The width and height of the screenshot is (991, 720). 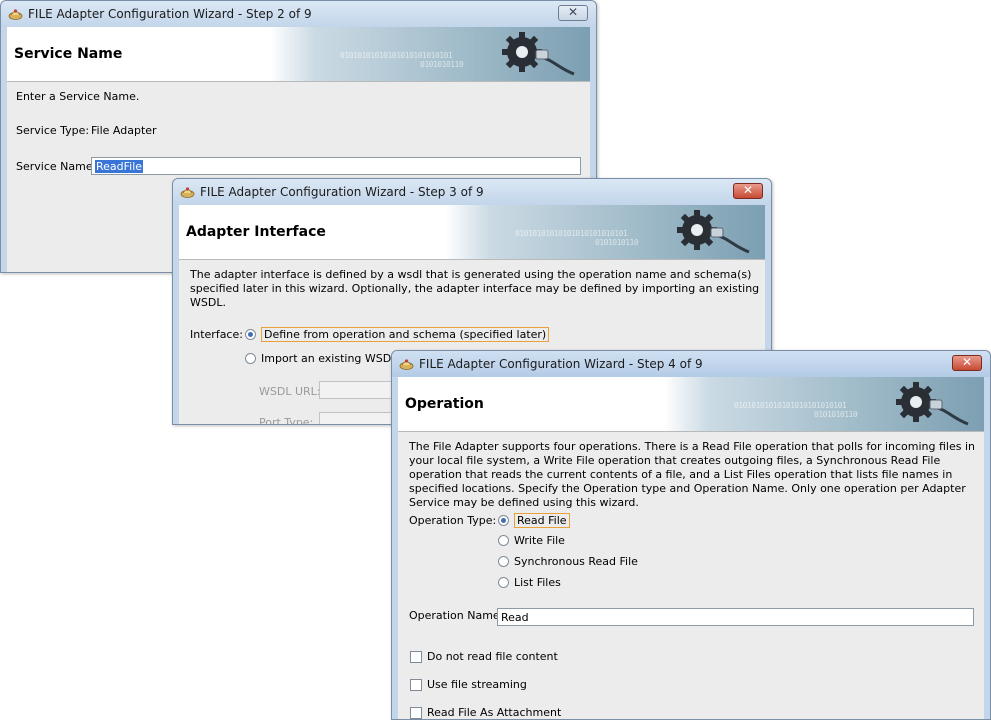 I want to click on page-title: Service Name, so click(x=68, y=54).